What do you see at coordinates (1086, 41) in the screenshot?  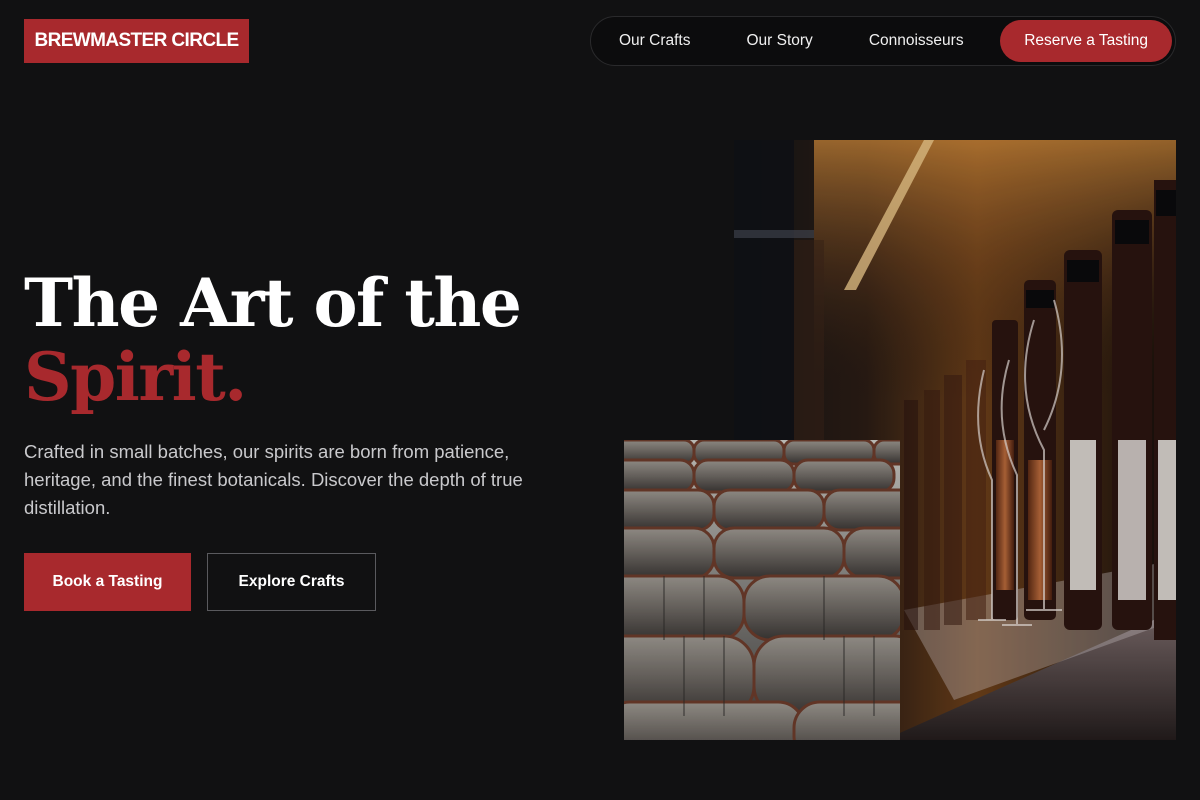 I see `reserve-tasting-button: Reserve a Tasting` at bounding box center [1086, 41].